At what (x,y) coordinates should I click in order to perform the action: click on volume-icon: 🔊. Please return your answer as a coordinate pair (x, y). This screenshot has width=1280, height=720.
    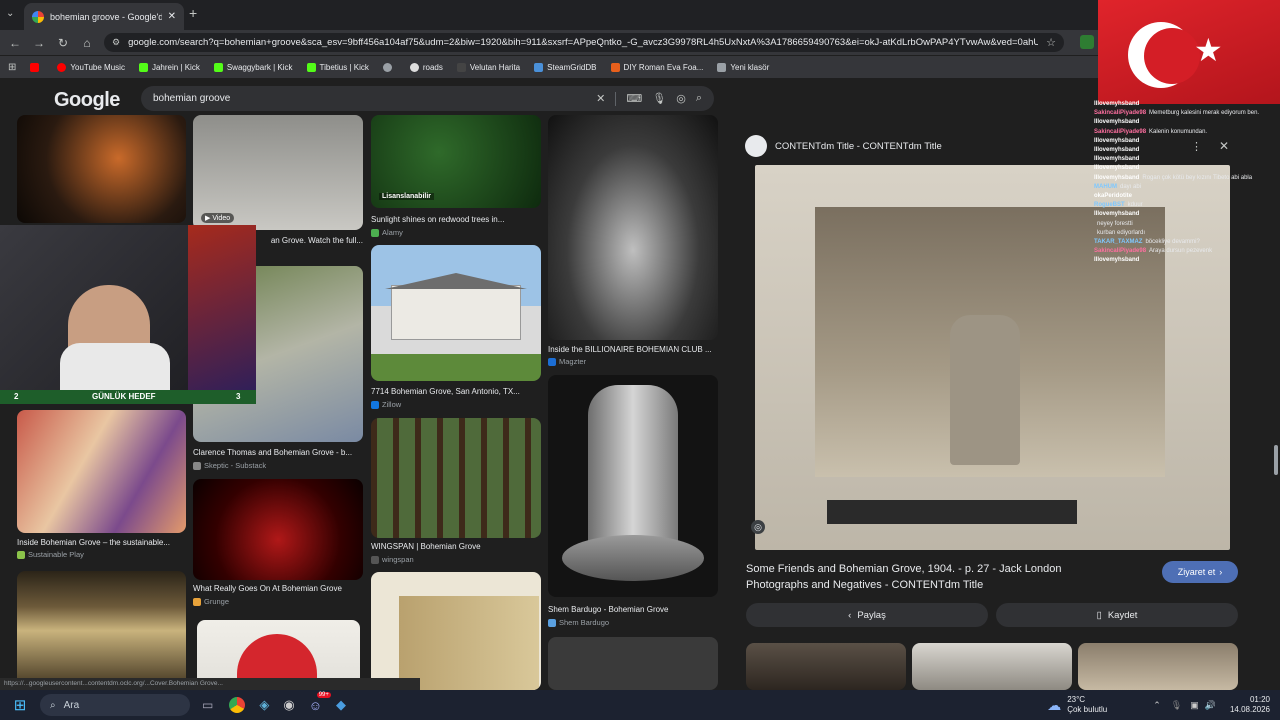
    Looking at the image, I should click on (1210, 705).